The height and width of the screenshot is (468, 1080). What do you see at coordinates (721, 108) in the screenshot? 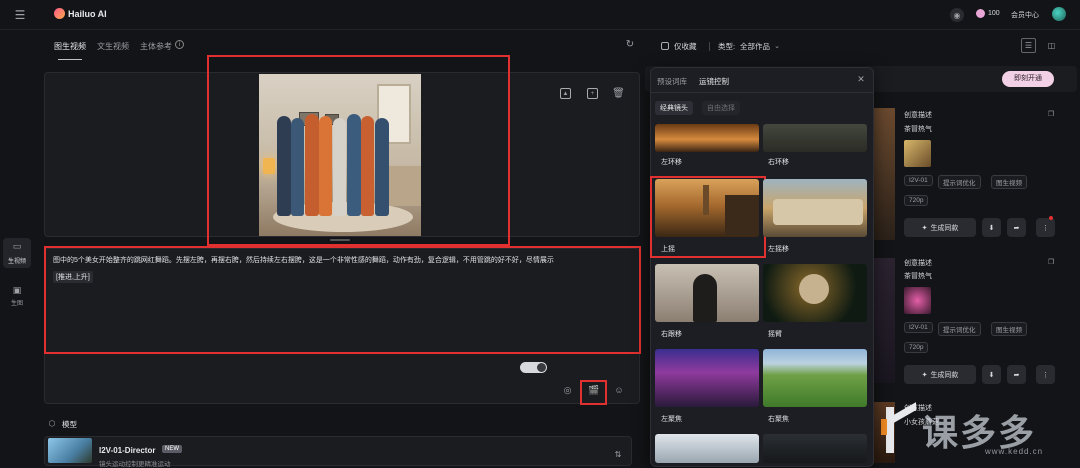
I see `subtab-free: 自由选择` at bounding box center [721, 108].